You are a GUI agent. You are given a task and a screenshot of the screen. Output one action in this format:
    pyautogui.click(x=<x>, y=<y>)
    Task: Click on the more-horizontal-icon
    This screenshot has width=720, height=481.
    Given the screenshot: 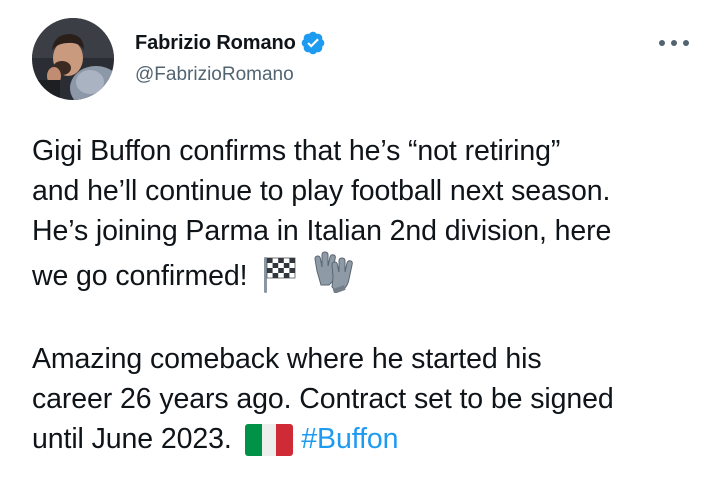 What is the action you would take?
    pyautogui.click(x=674, y=43)
    